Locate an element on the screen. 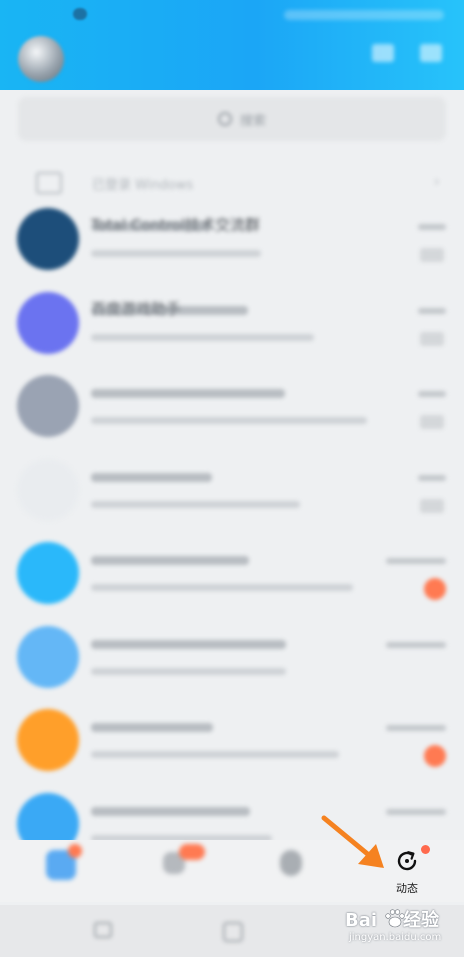 Image resolution: width=464 pixels, height=957 pixels. add-icon is located at coordinates (383, 53).